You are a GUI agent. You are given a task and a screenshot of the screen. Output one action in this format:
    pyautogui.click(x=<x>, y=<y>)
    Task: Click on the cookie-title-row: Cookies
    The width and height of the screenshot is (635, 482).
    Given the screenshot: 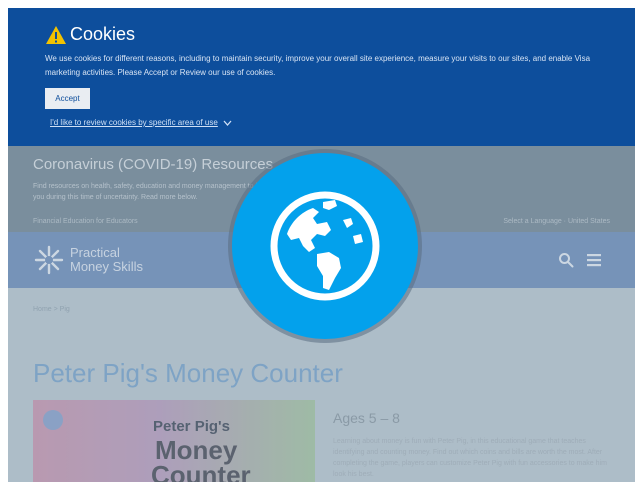 What is the action you would take?
    pyautogui.click(x=90, y=34)
    